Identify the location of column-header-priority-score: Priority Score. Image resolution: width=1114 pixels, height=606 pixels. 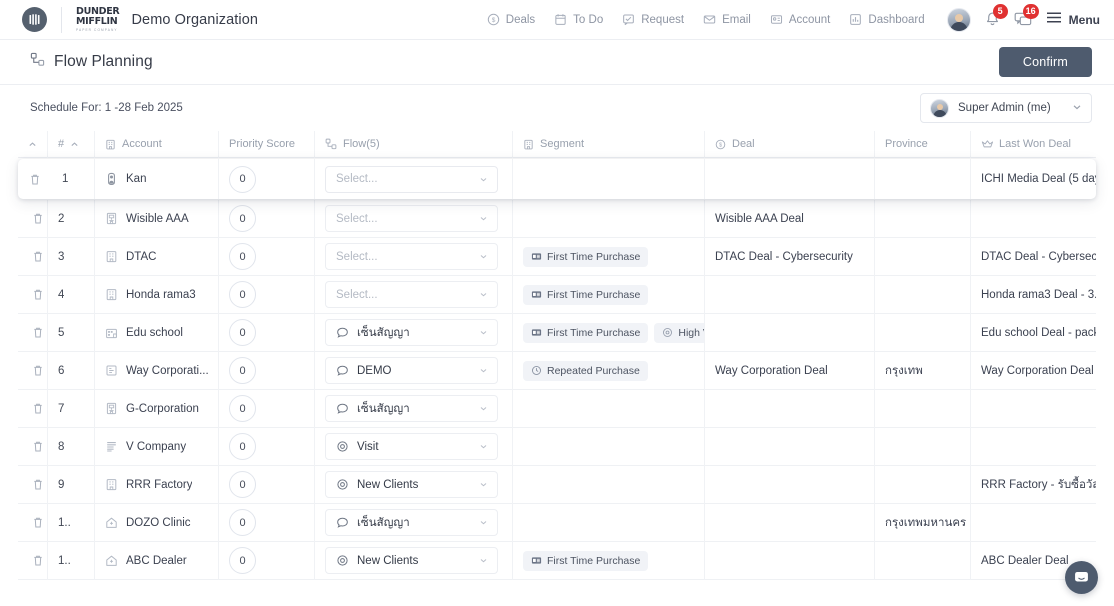
(267, 144).